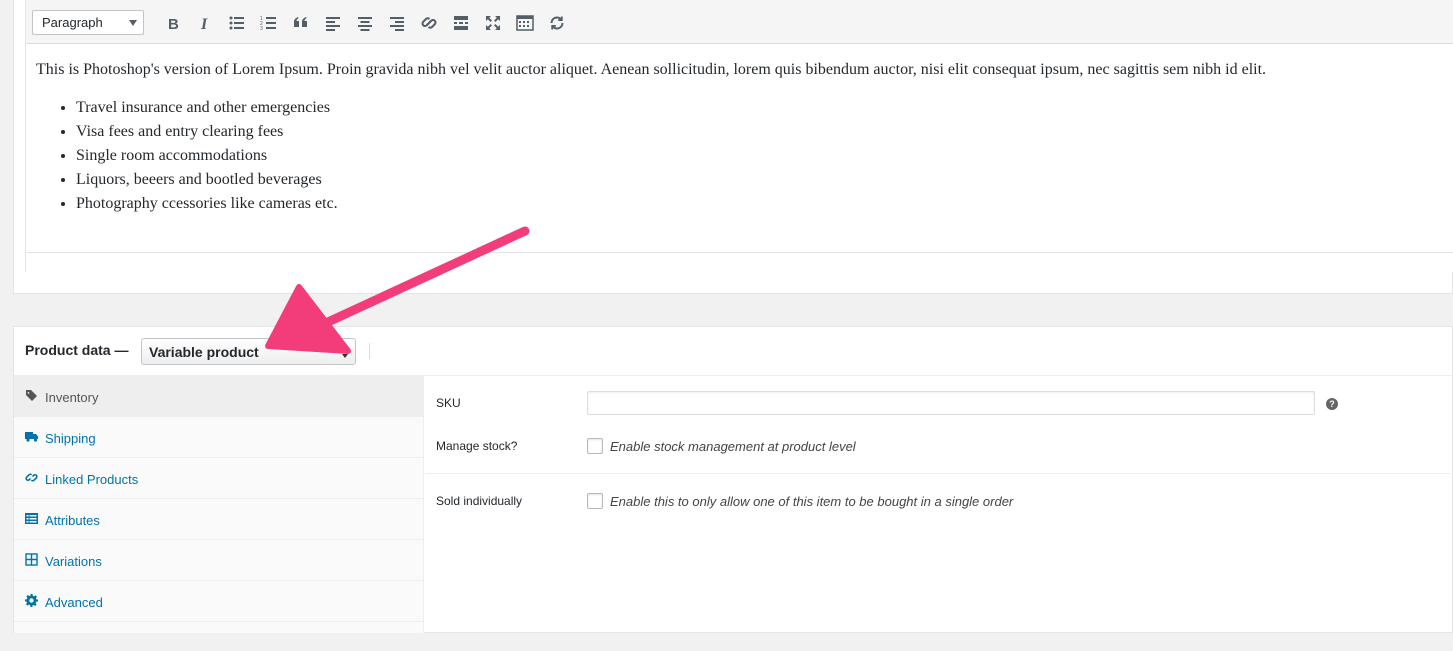  I want to click on refresh-icon, so click(557, 23).